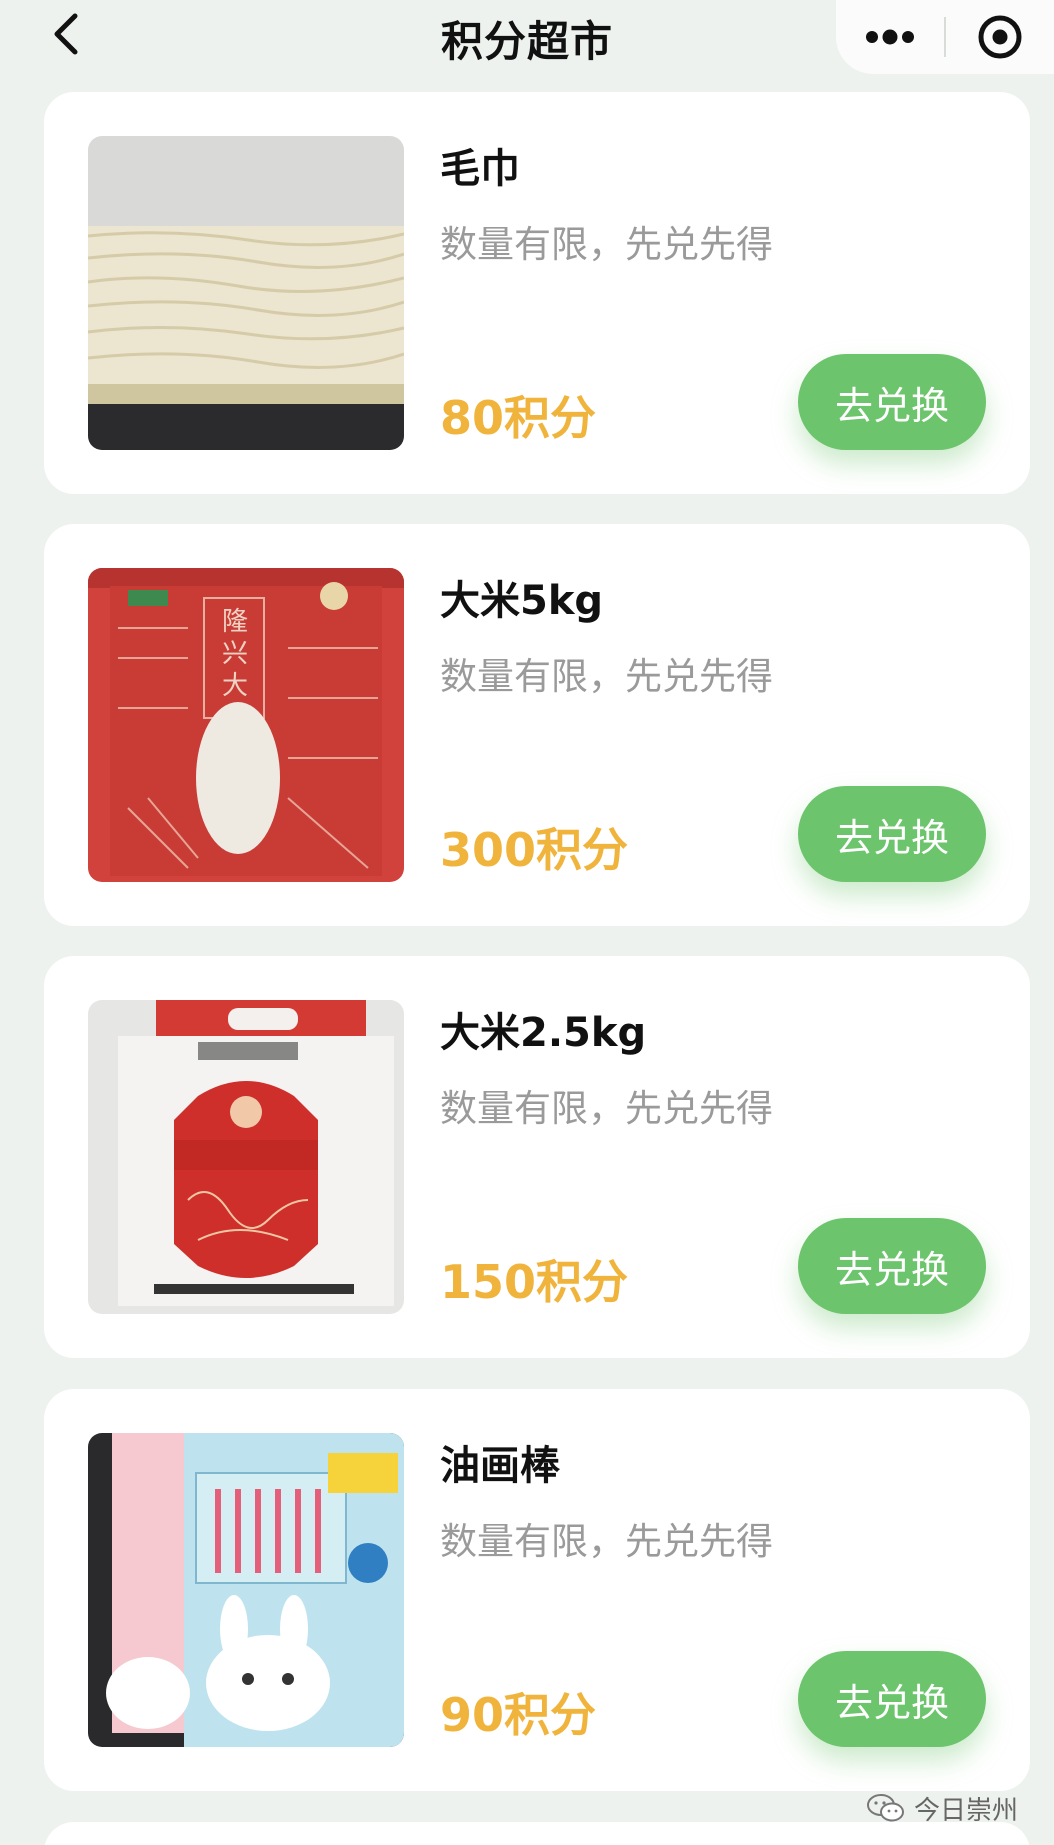 Image resolution: width=1054 pixels, height=1845 pixels. I want to click on svg-text: 兴, so click(235, 654).